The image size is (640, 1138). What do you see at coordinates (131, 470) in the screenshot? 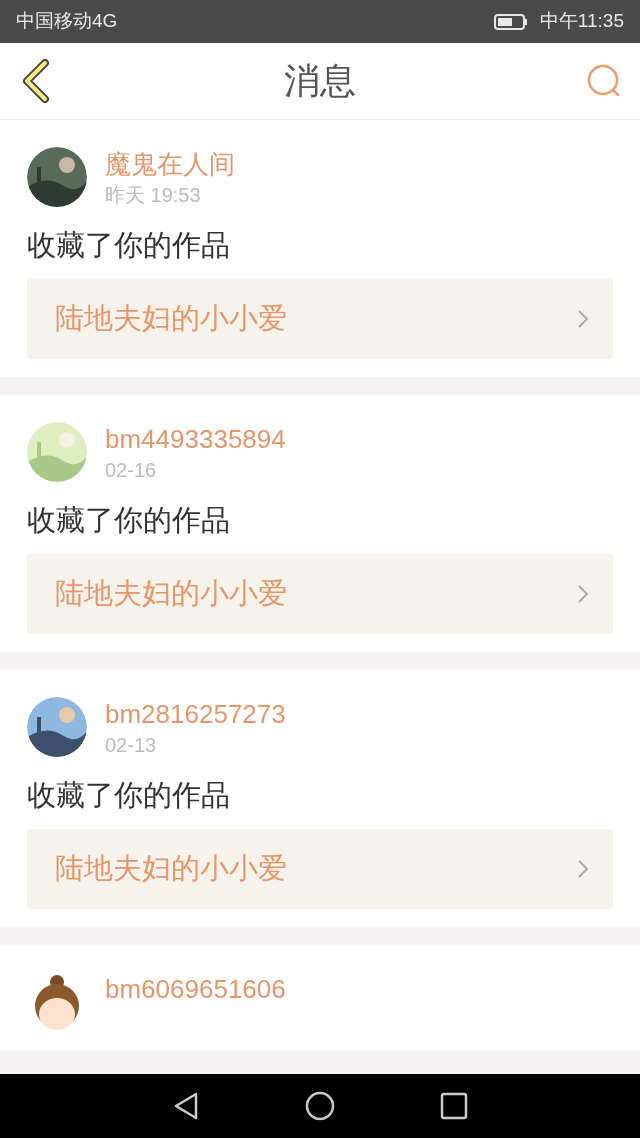
I see `message-time: 02-16` at bounding box center [131, 470].